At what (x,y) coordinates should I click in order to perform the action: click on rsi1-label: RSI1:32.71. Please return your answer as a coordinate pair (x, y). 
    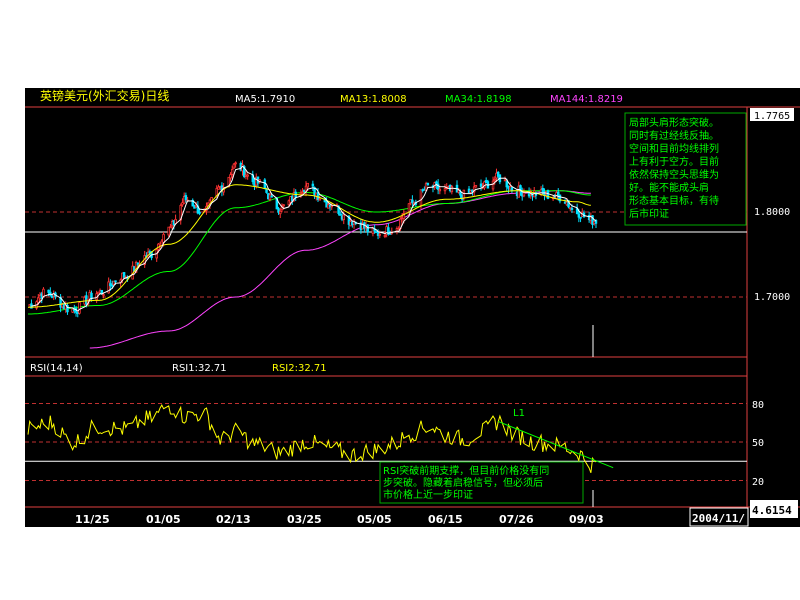
    Looking at the image, I should click on (199, 368).